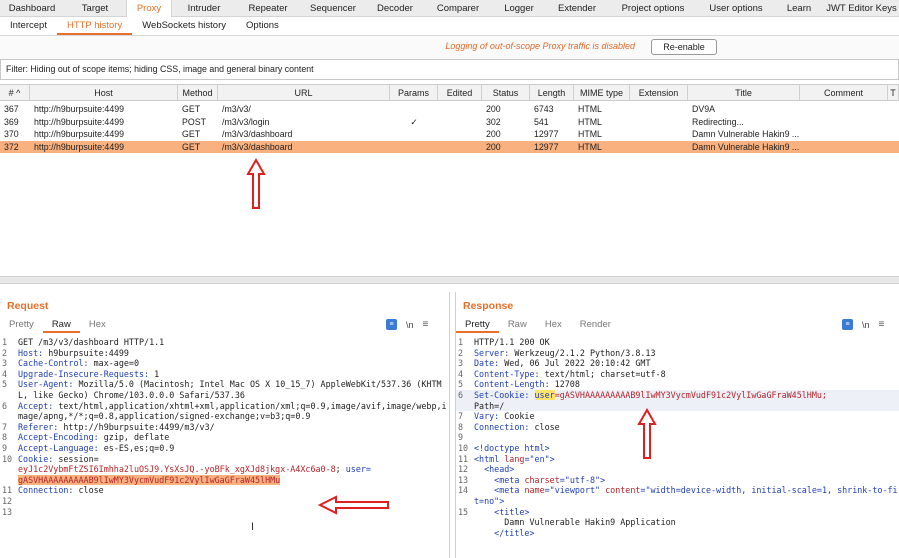 Image resolution: width=899 pixels, height=558 pixels. Describe the element at coordinates (744, 93) in the screenshot. I see `column-header: Title` at that location.